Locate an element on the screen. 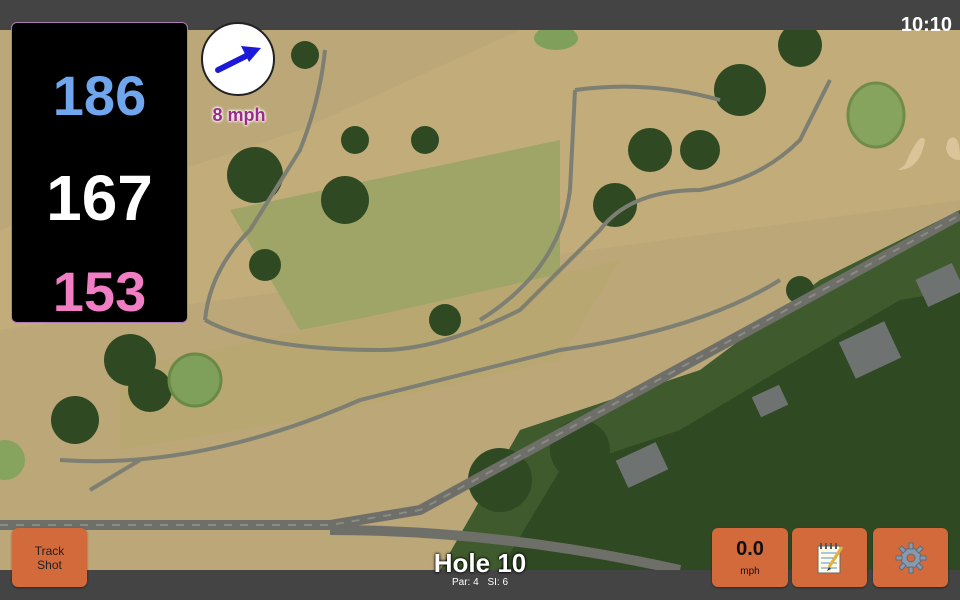  settings-button is located at coordinates (910, 557).